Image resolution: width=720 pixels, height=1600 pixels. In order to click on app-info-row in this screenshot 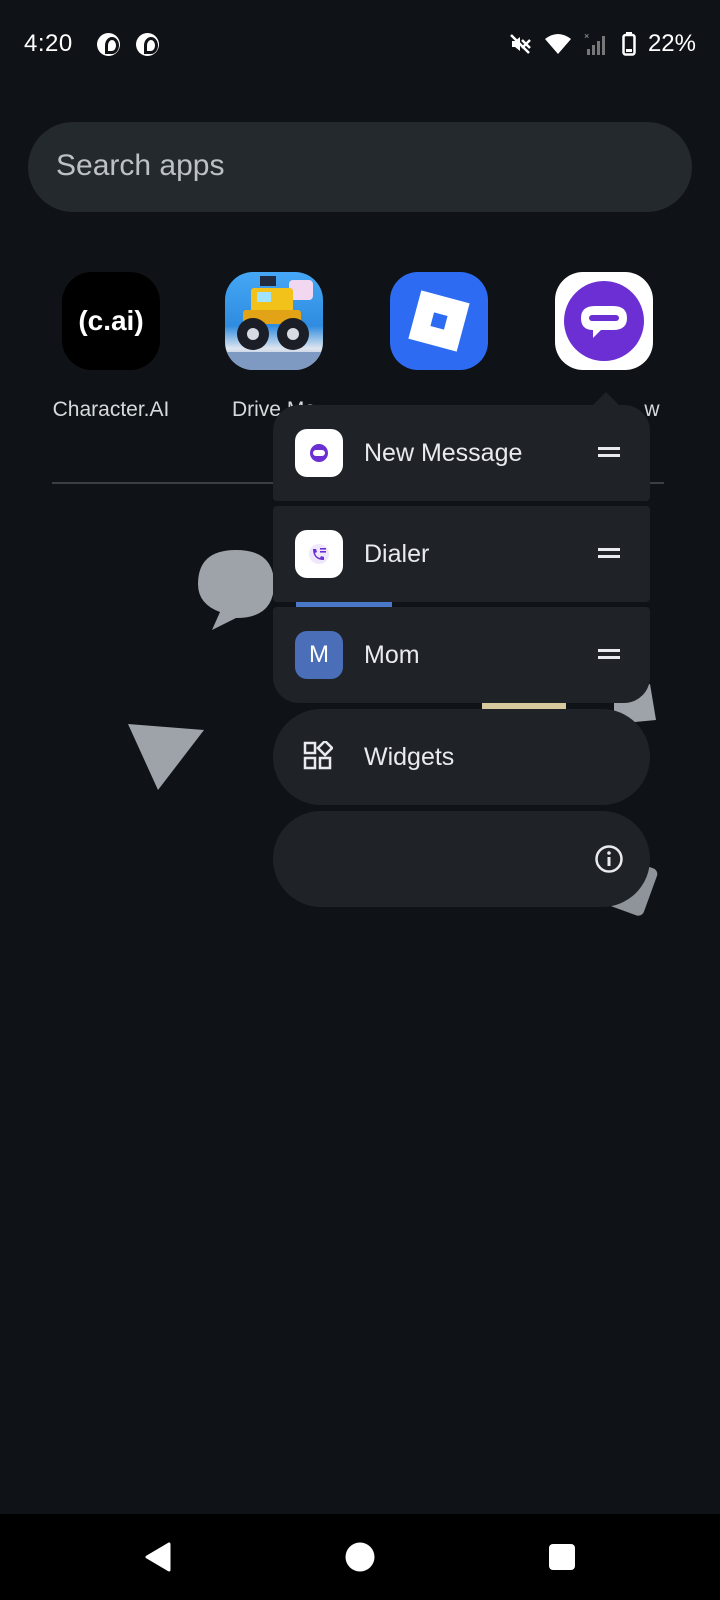, I will do `click(461, 859)`.